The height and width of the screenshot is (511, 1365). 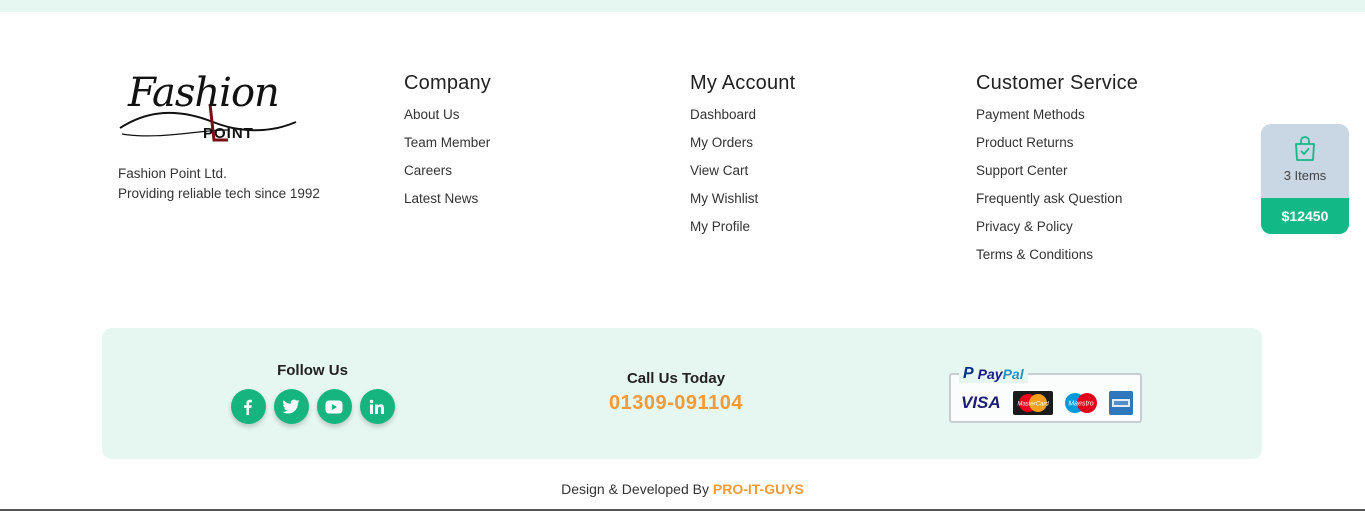 What do you see at coordinates (447, 119) in the screenshot?
I see `link-about-us: About Us` at bounding box center [447, 119].